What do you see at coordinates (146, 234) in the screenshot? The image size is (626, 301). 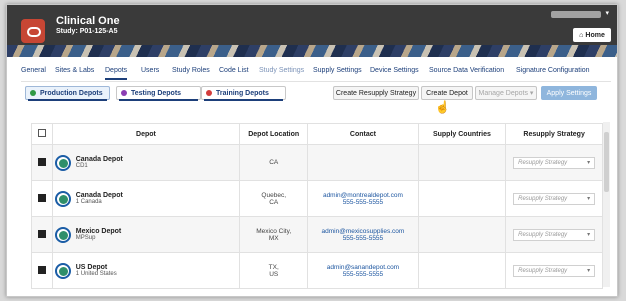 I see `depot-cell: Mexico Depot MPSup` at bounding box center [146, 234].